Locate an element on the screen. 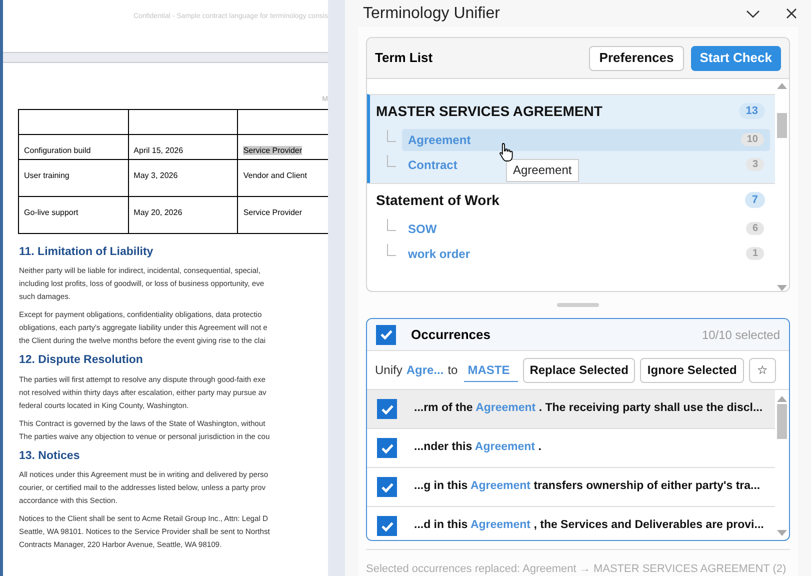 The height and width of the screenshot is (576, 811). section-heading: 11. Limitation of Liability is located at coordinates (86, 252).